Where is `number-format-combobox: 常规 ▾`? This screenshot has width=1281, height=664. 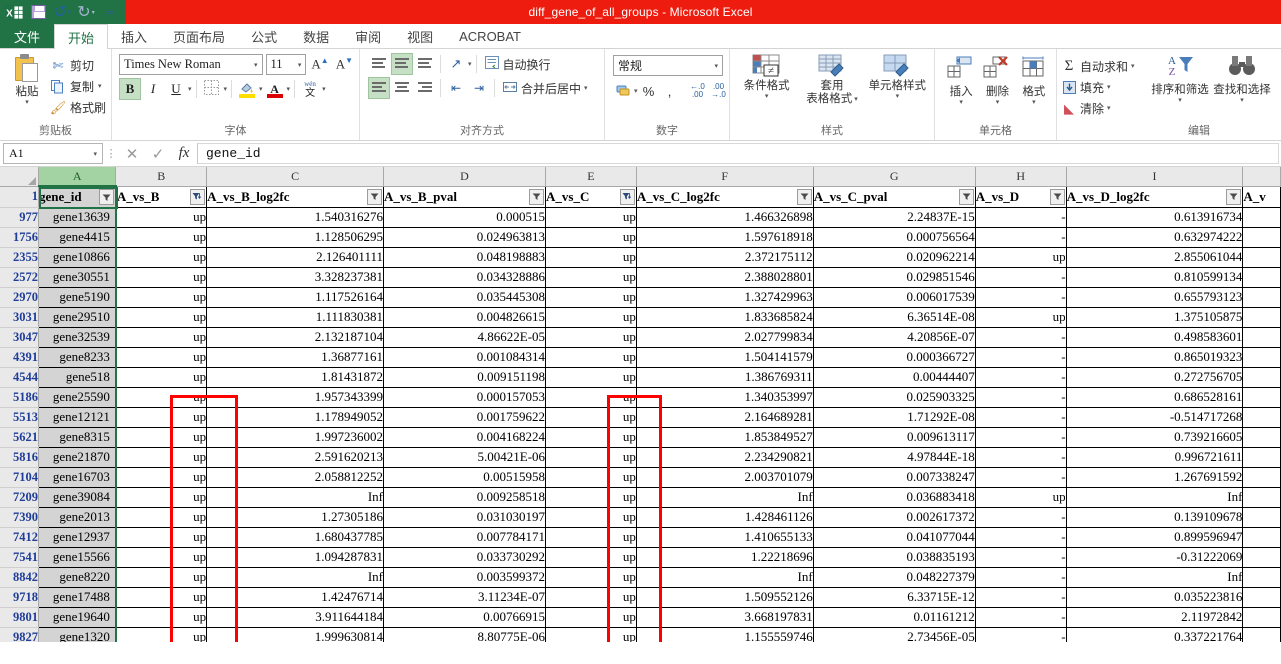
number-format-combobox: 常规 ▾ is located at coordinates (668, 65).